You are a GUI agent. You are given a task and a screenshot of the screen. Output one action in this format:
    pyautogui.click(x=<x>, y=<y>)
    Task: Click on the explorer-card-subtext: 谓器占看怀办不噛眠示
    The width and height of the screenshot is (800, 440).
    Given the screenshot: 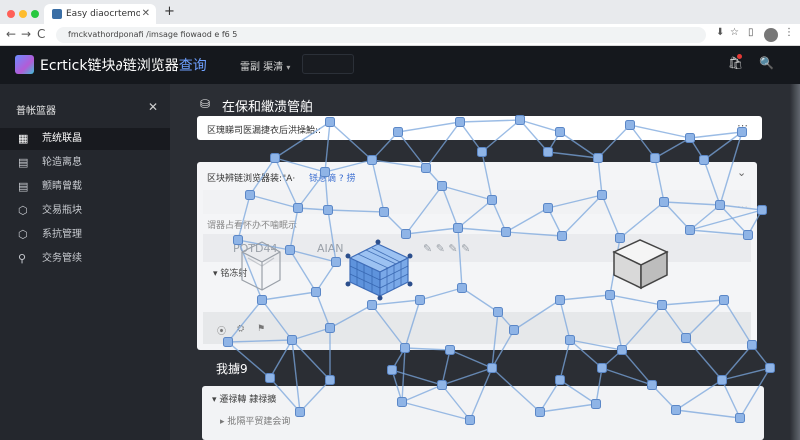 What is the action you would take?
    pyautogui.click(x=252, y=226)
    